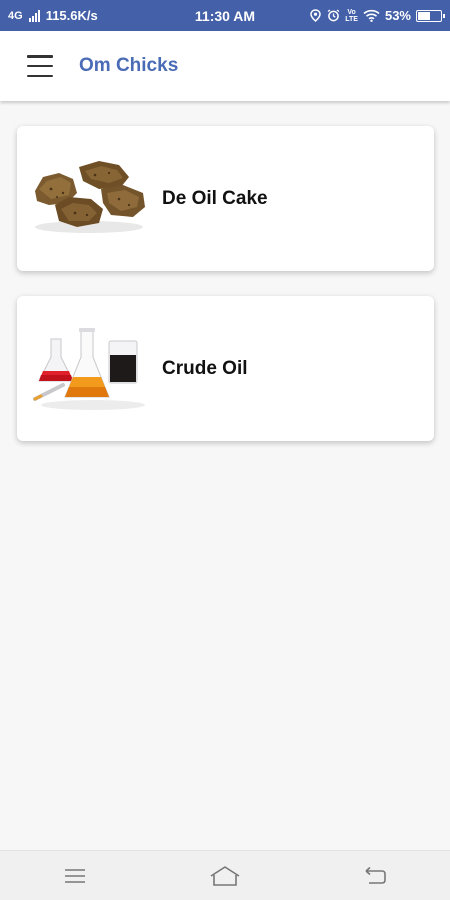  Describe the element at coordinates (34, 15) in the screenshot. I see `signal-icon` at that location.